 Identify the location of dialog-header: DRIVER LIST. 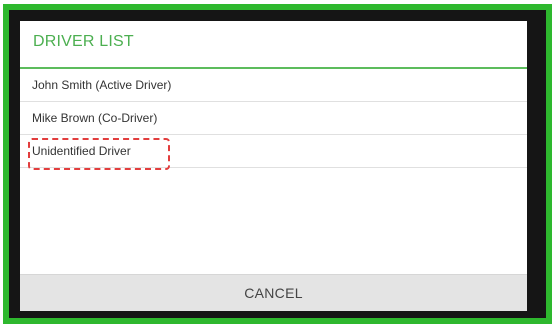
(273, 45).